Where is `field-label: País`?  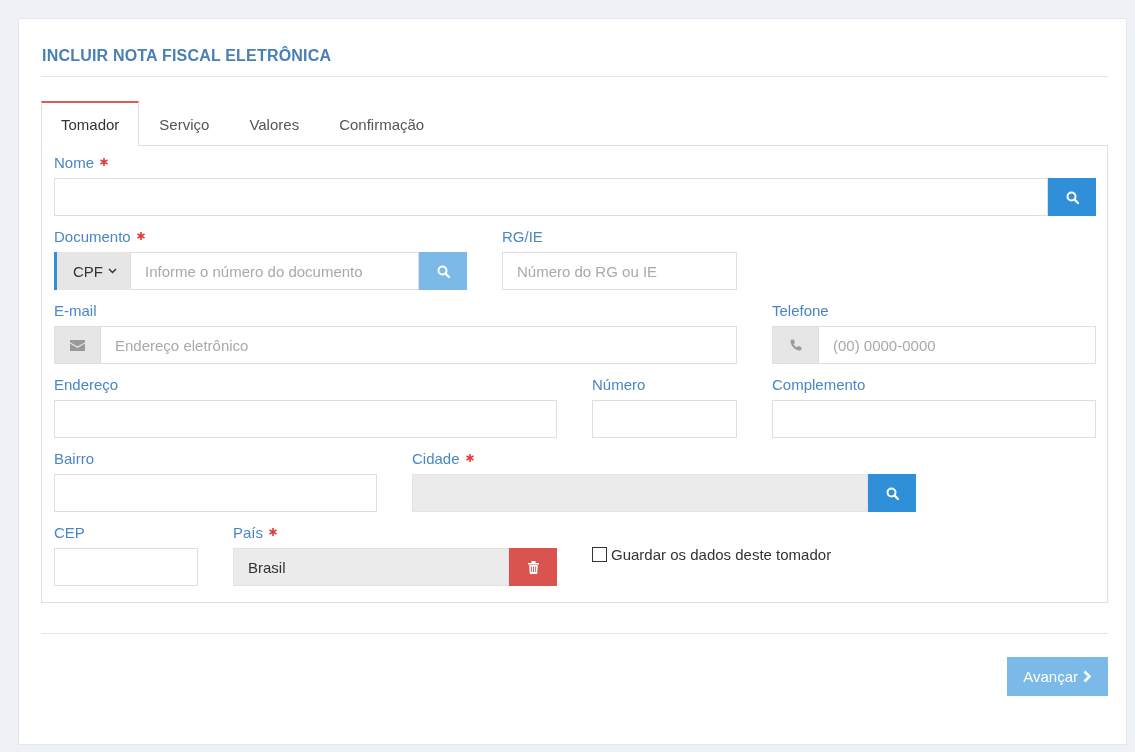
field-label: País is located at coordinates (248, 532).